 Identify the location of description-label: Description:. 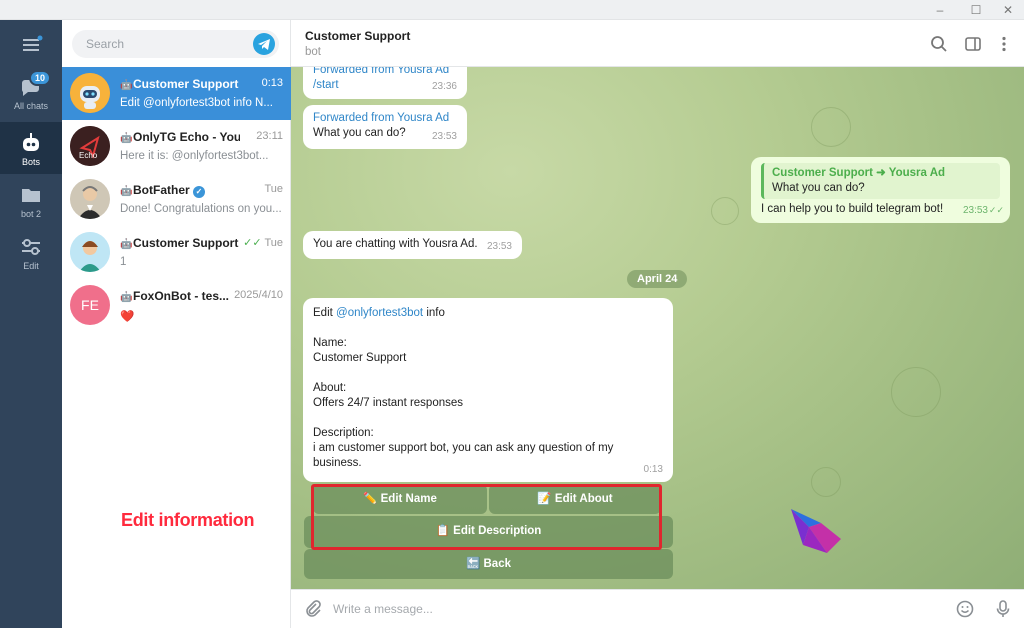
(343, 433).